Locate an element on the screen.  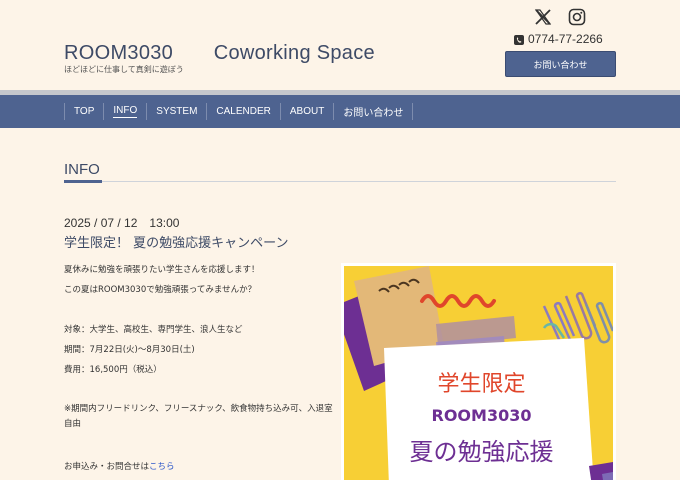
nav-item-label: お問い合わせ is located at coordinates (373, 113).